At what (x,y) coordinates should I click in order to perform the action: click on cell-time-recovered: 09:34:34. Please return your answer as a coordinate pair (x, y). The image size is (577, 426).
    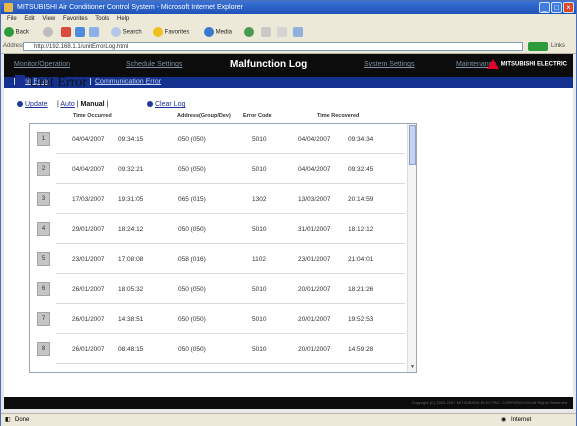
    Looking at the image, I should click on (361, 139).